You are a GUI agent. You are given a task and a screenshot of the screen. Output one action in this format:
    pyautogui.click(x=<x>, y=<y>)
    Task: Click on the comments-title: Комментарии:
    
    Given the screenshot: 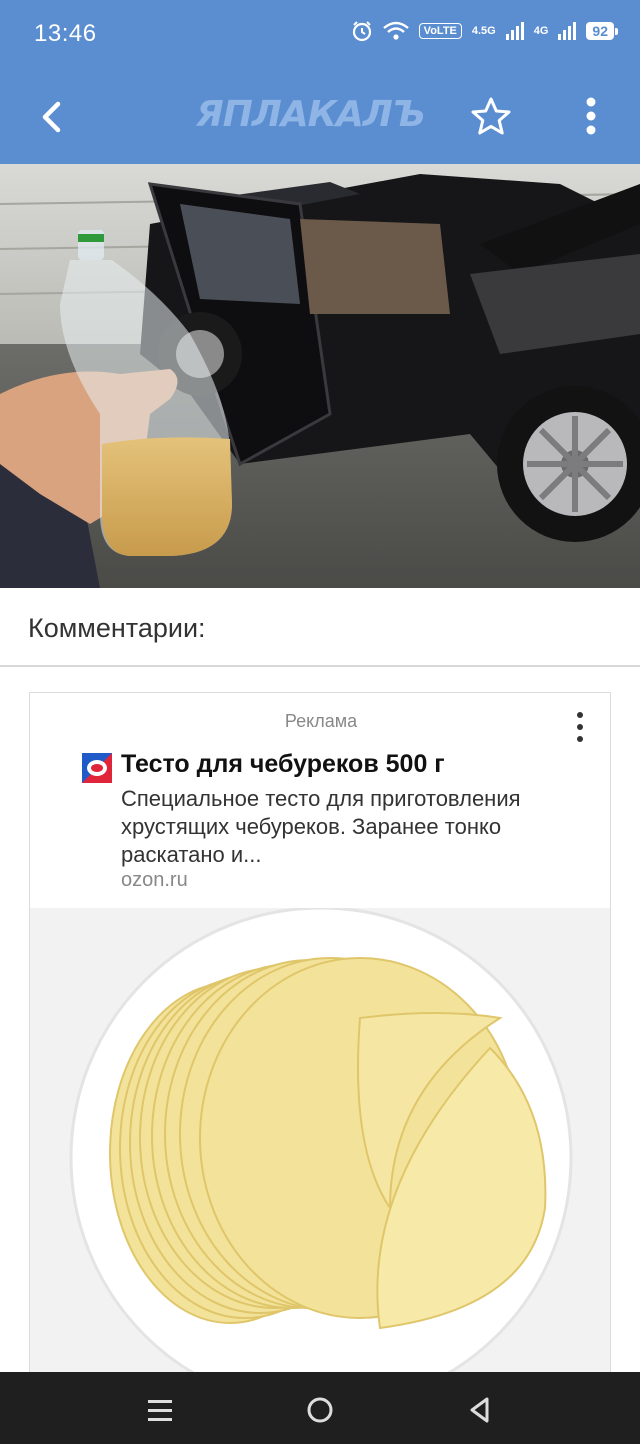 What is the action you would take?
    pyautogui.click(x=117, y=628)
    